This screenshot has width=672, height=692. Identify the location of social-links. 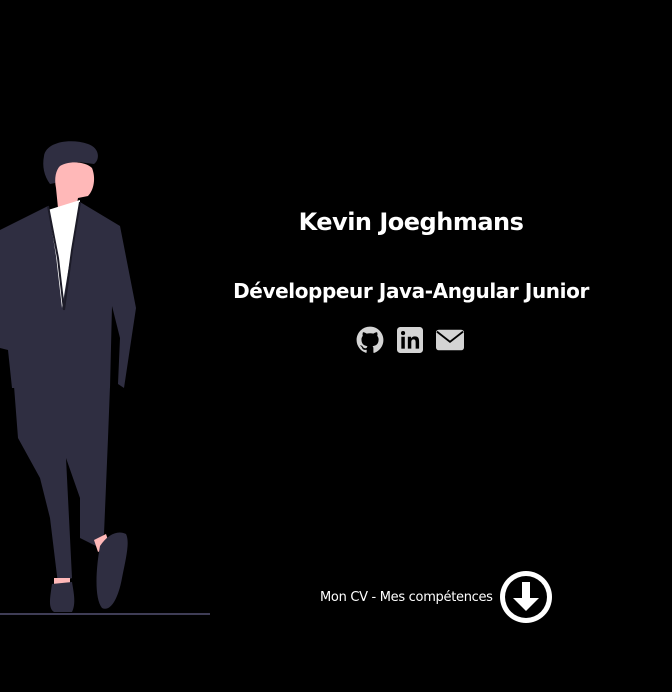
(336, 340).